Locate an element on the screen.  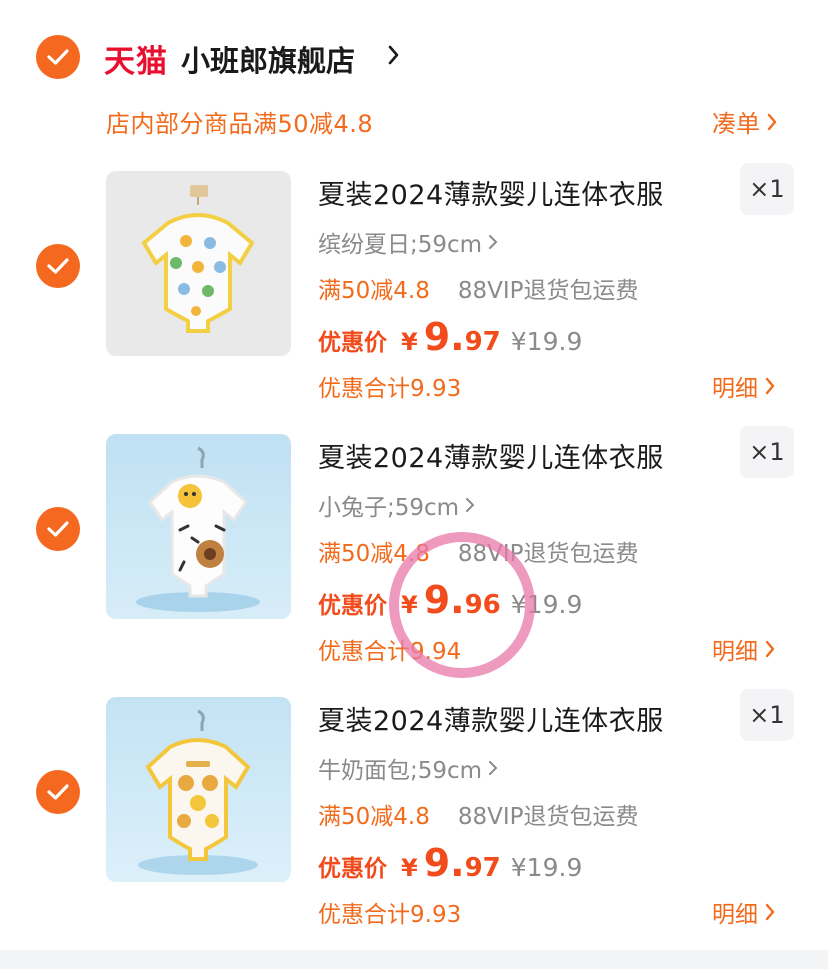
shop-promo-text: 店内部分商品满50减4.8 is located at coordinates (240, 124).